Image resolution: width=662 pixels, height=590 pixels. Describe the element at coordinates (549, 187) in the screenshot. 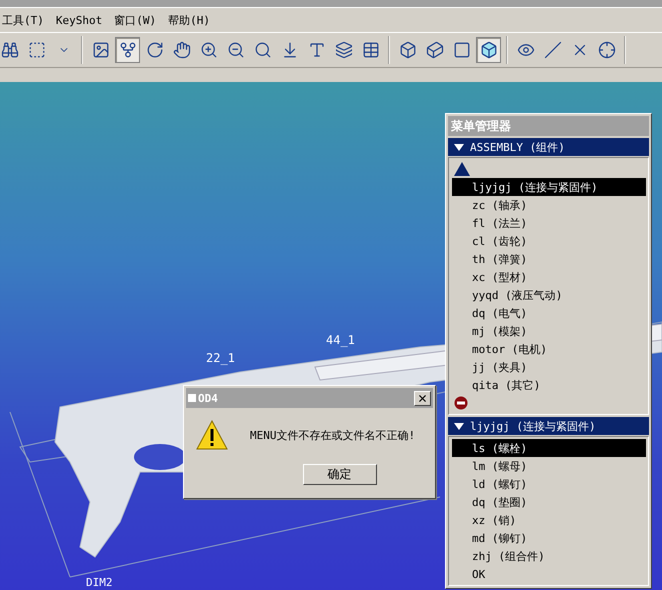

I see `menu-item: ljyjgj (连接与紧固件)` at that location.